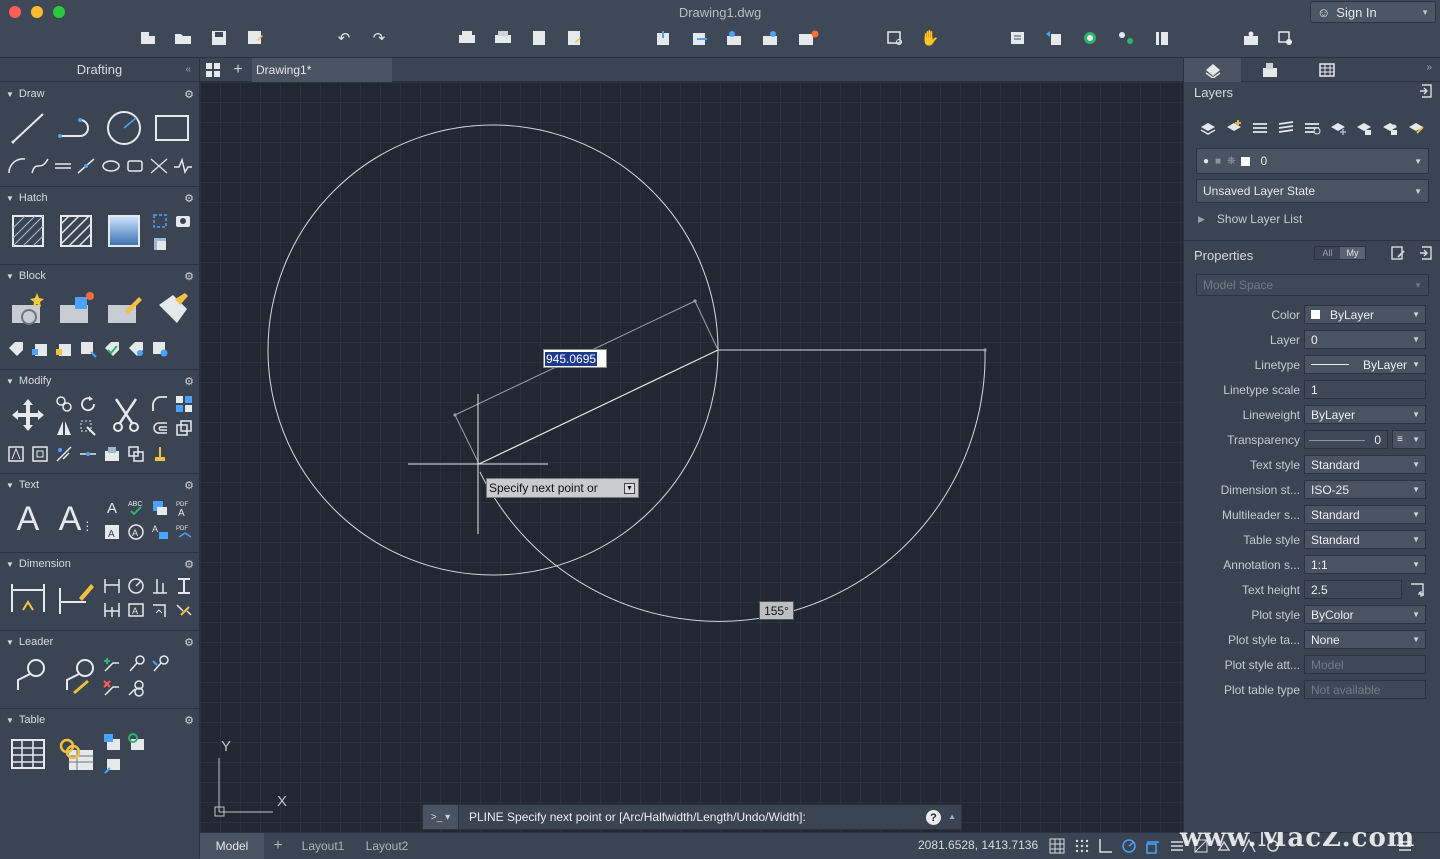  What do you see at coordinates (1260, 127) in the screenshot?
I see `layer-isolate-icon` at bounding box center [1260, 127].